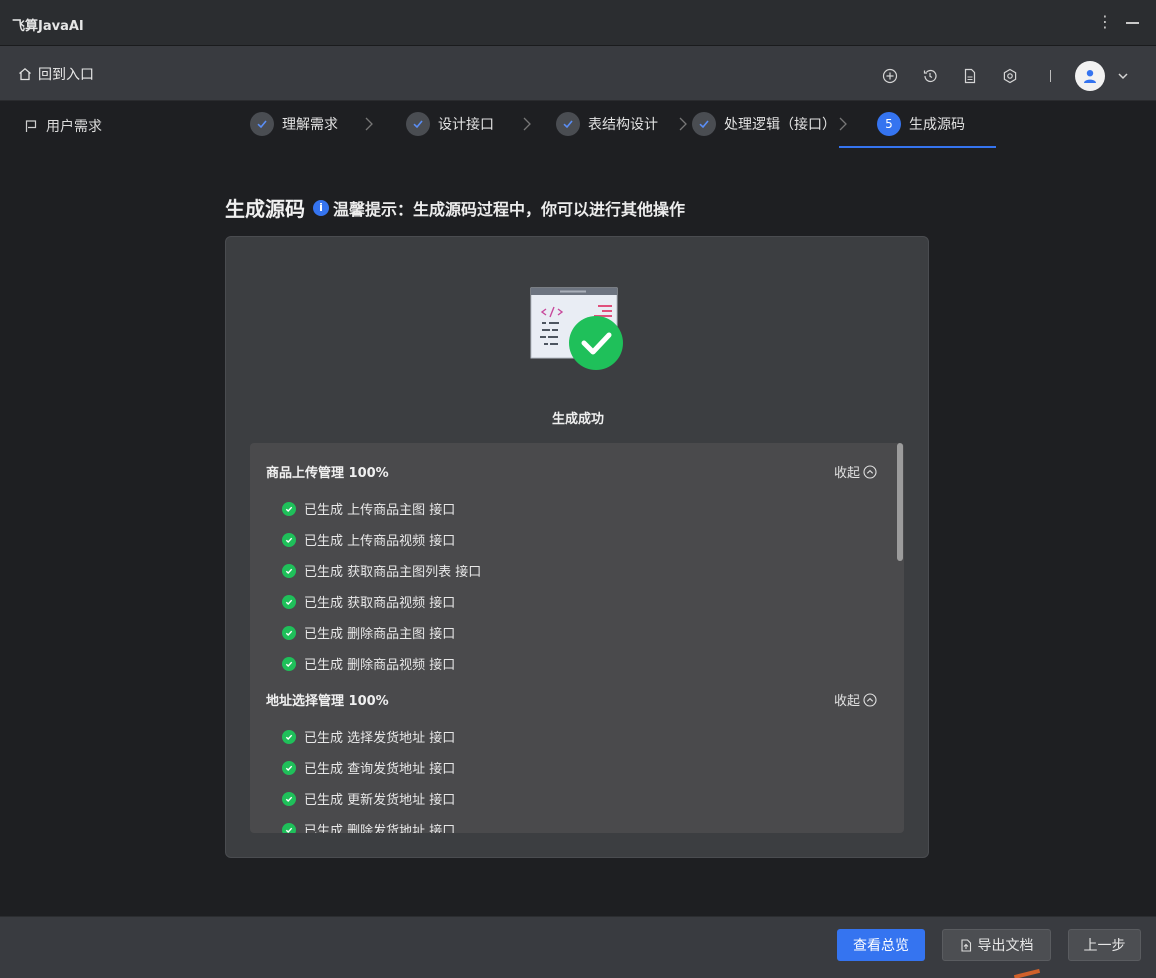 This screenshot has width=1156, height=978. What do you see at coordinates (578, 947) in the screenshot?
I see `footer-bar: 查看总览 导出文档 上一步` at bounding box center [578, 947].